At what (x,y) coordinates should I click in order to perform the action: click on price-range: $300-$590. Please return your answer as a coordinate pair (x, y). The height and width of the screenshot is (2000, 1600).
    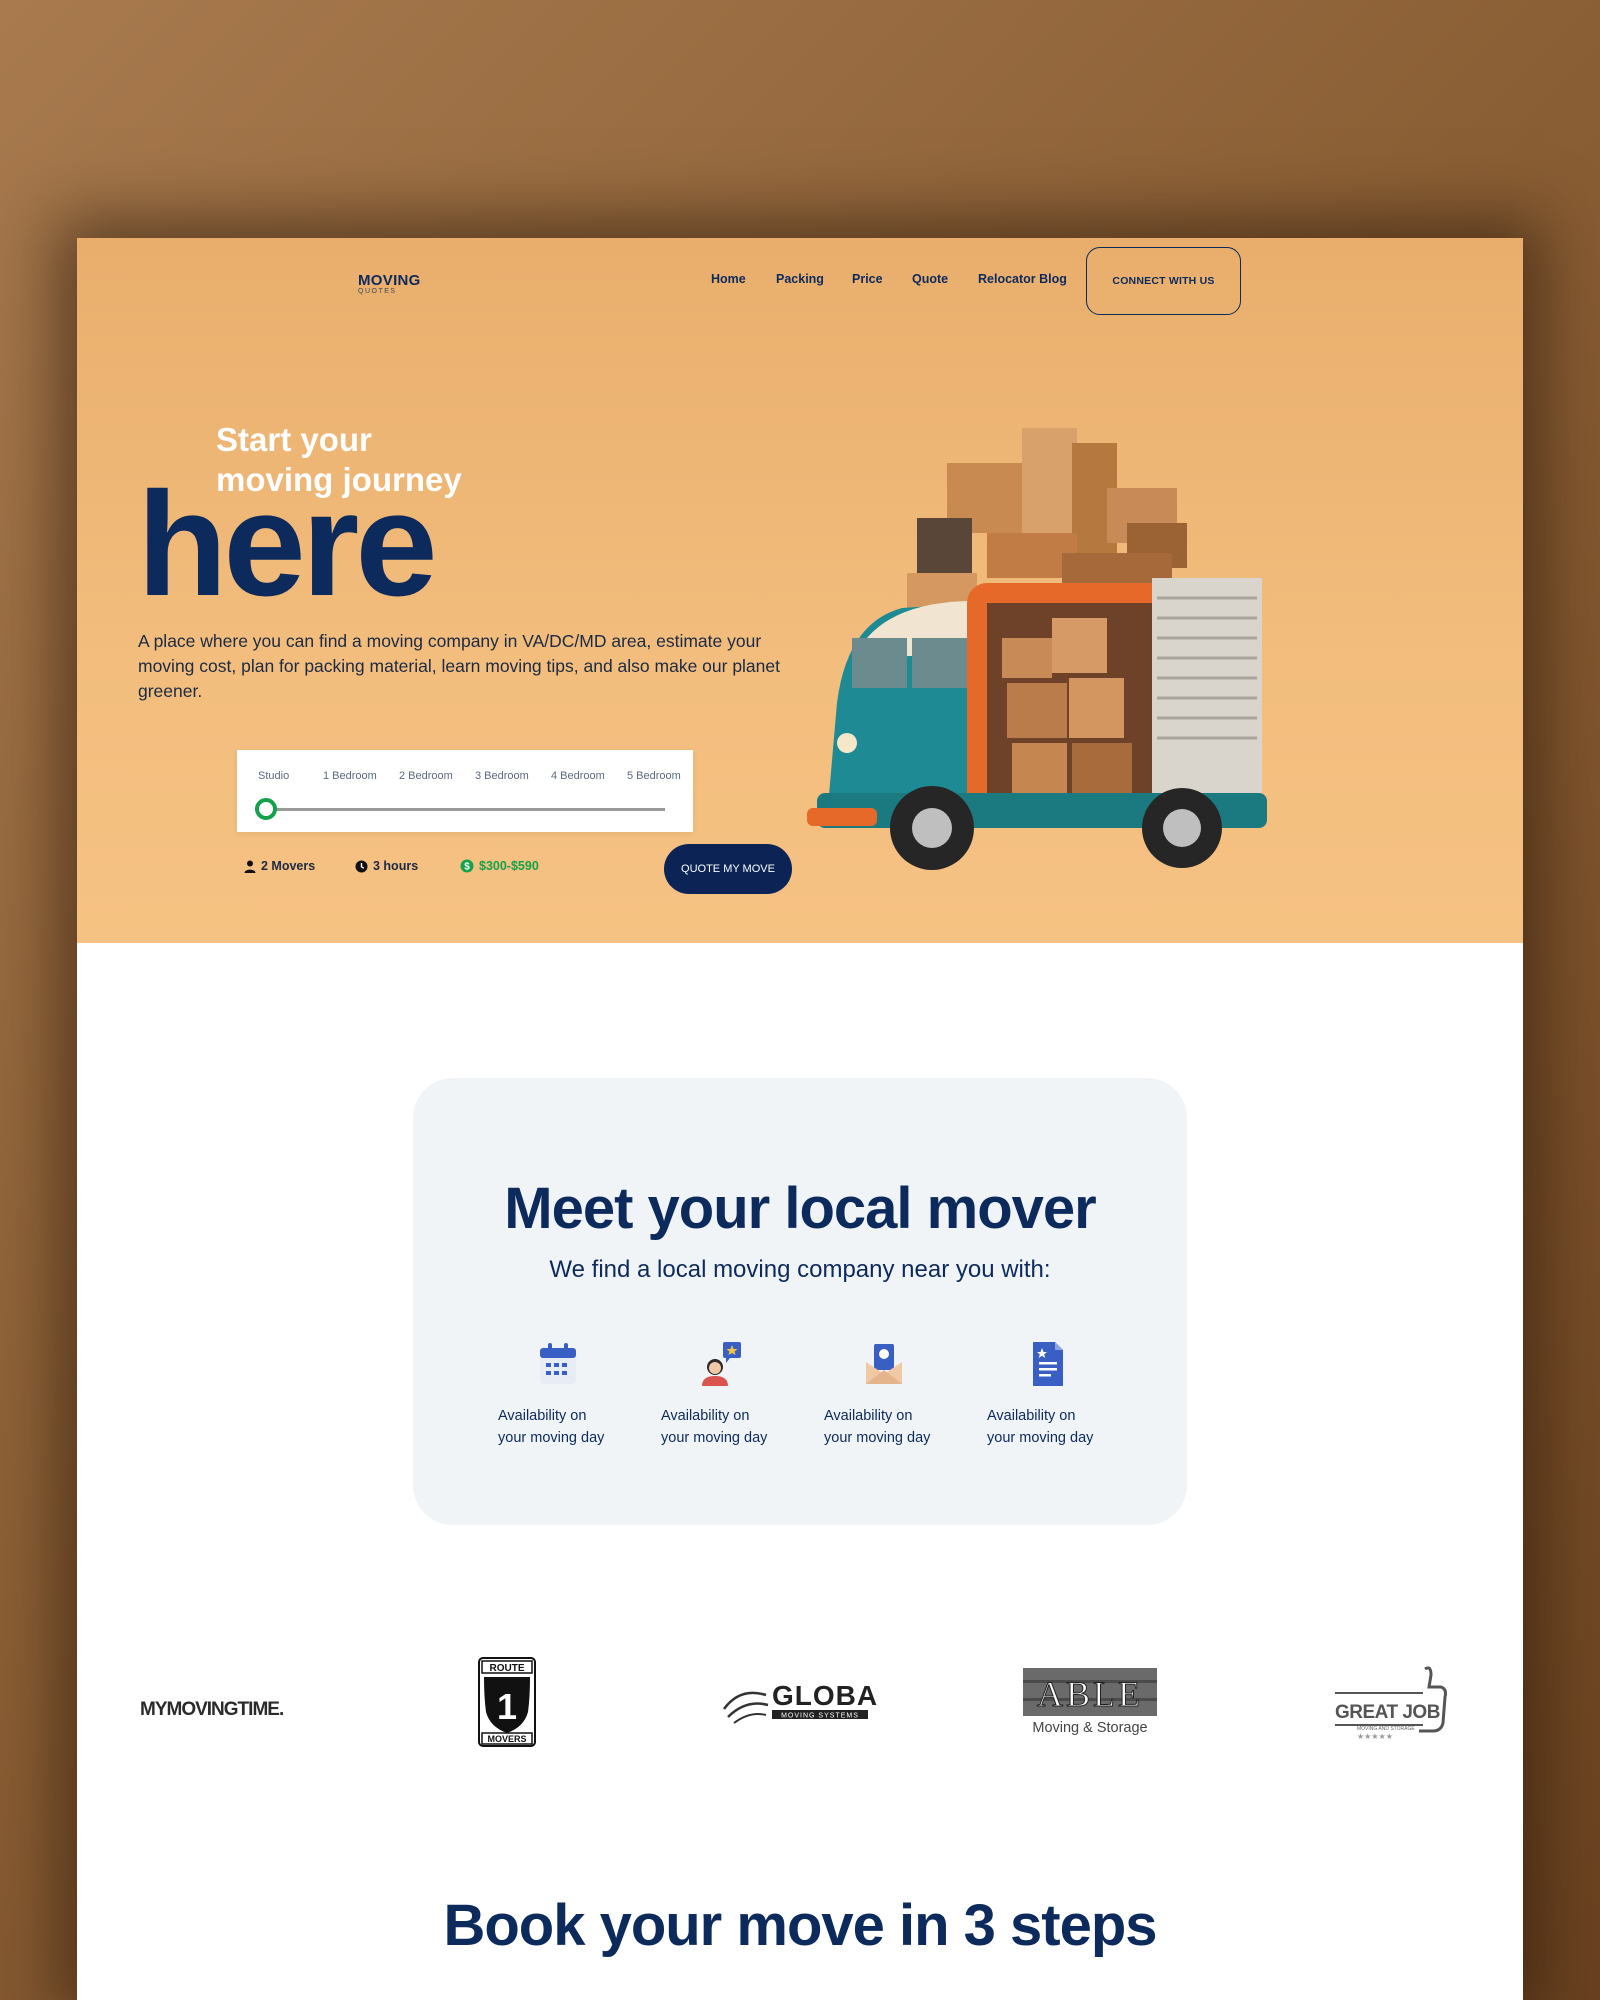
    Looking at the image, I should click on (509, 866).